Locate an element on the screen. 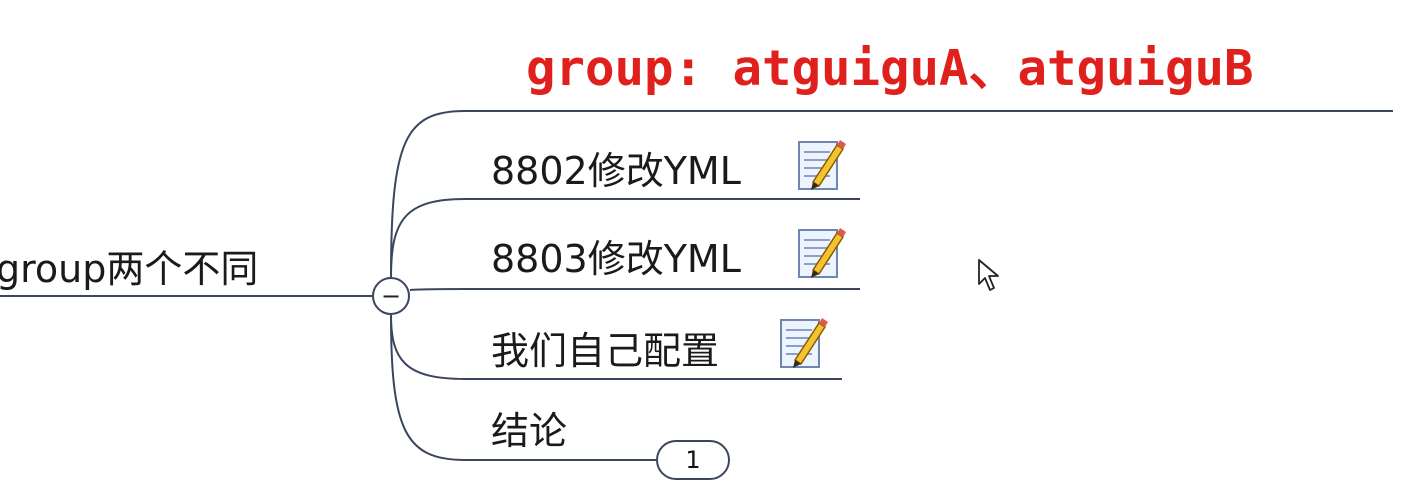 This screenshot has width=1407, height=494. collapse-toggle-button: − is located at coordinates (391, 296).